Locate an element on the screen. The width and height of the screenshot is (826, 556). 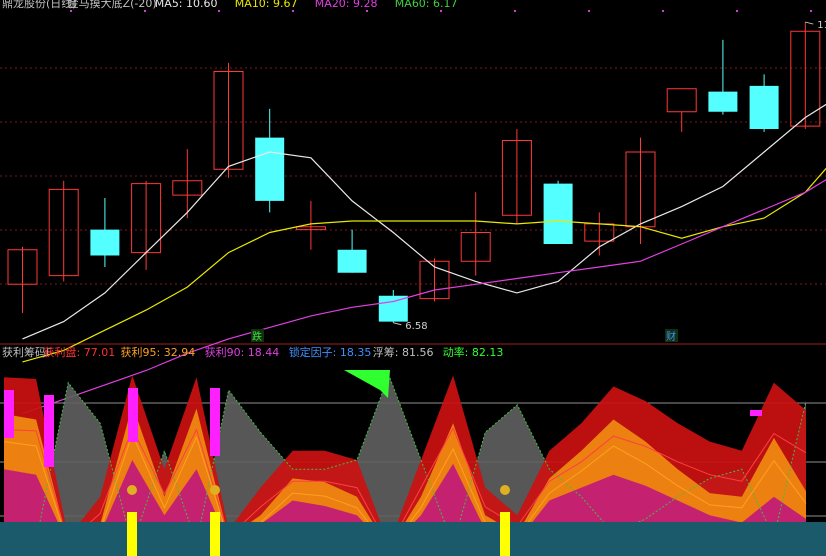
sub-legend-item-5: 浮筹: 81.56 is located at coordinates (403, 352).